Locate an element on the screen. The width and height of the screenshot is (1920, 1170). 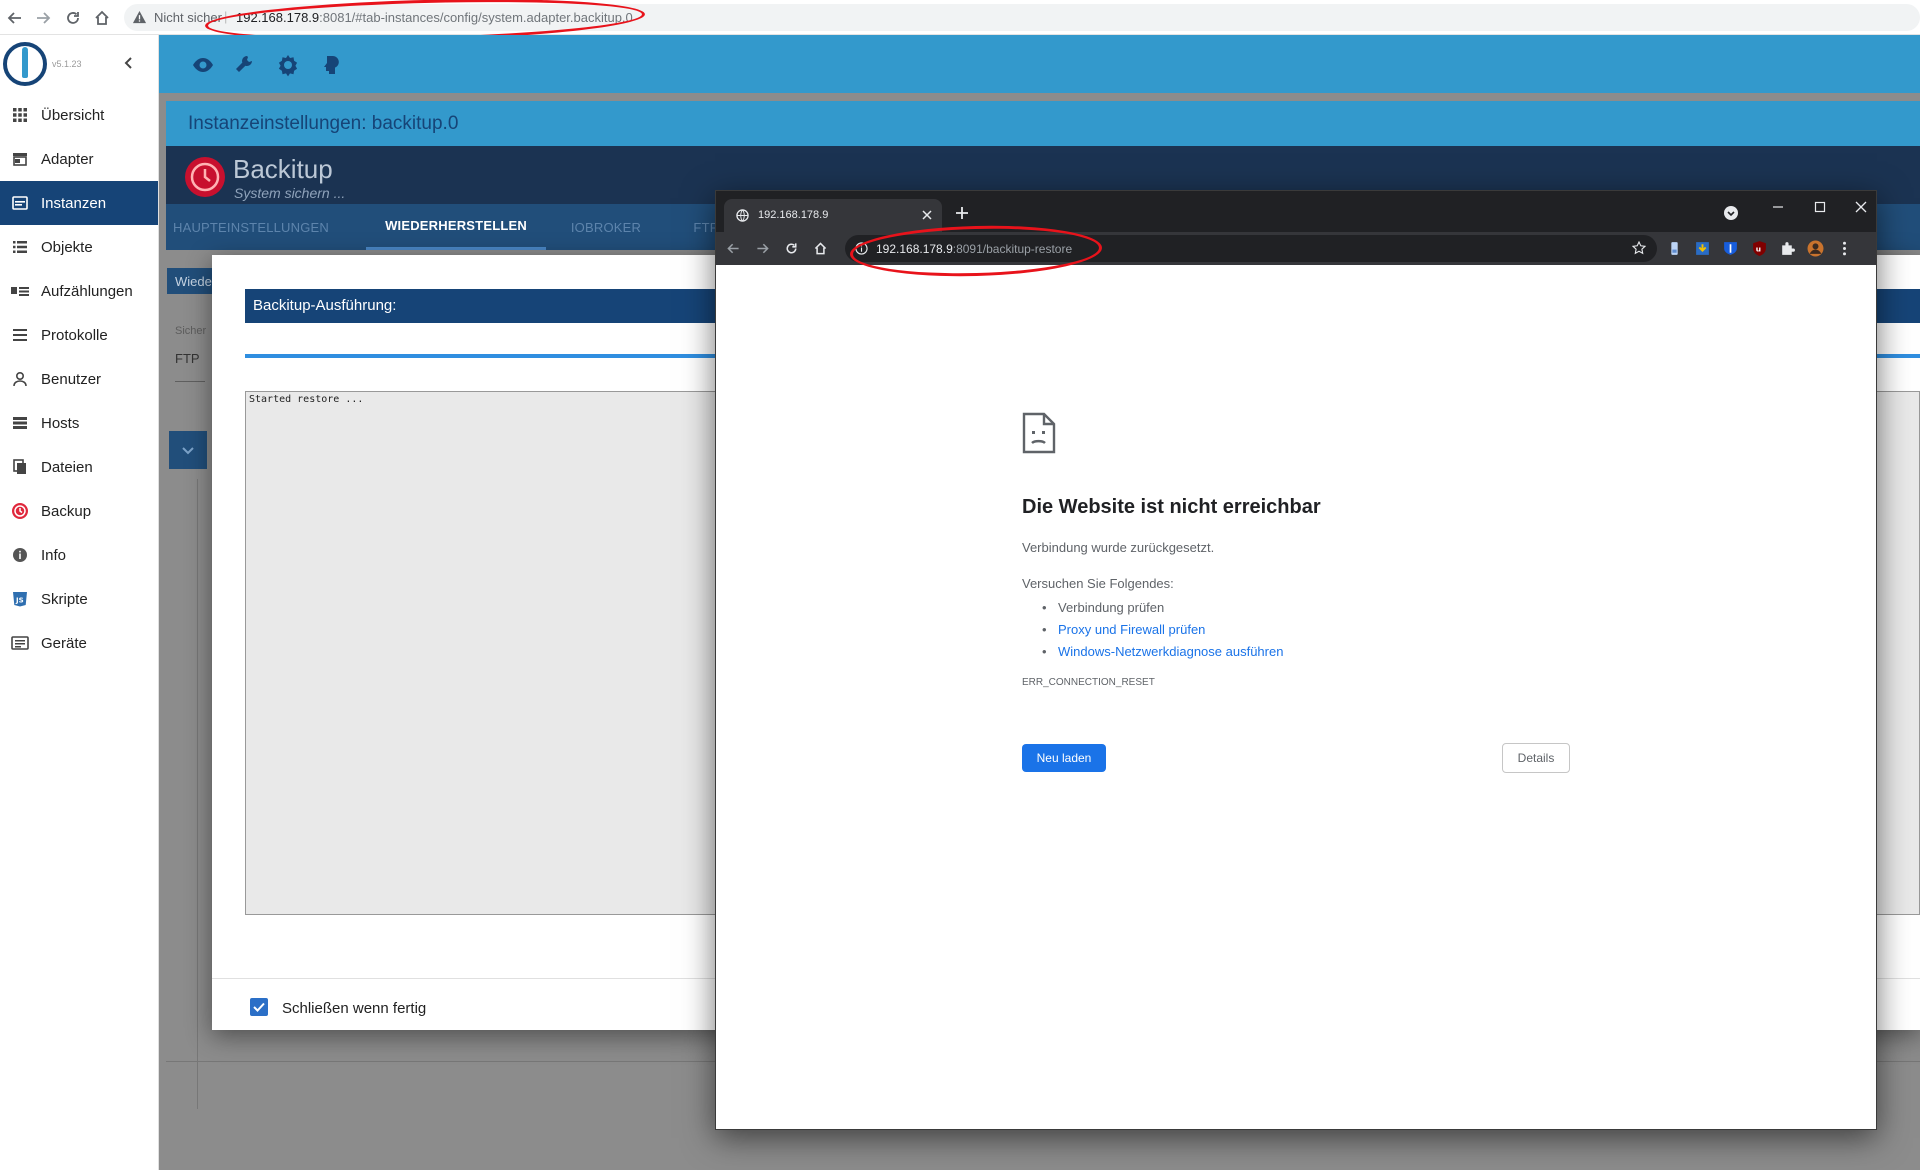
close-when-done-label: Schließen wenn fertig is located at coordinates (354, 1008).